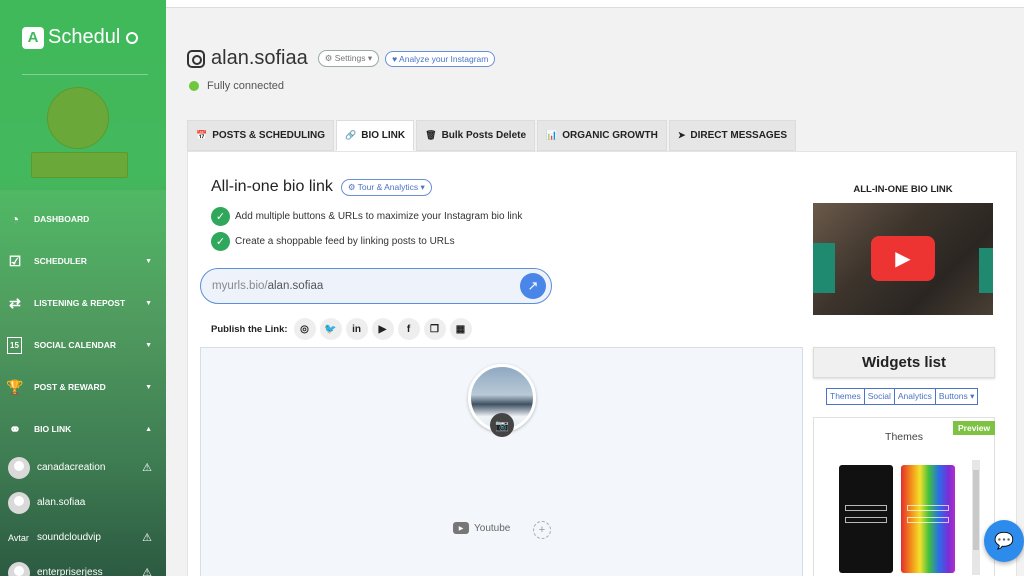 This screenshot has height=576, width=1024. I want to click on chat-support-button: 💬, so click(1004, 541).